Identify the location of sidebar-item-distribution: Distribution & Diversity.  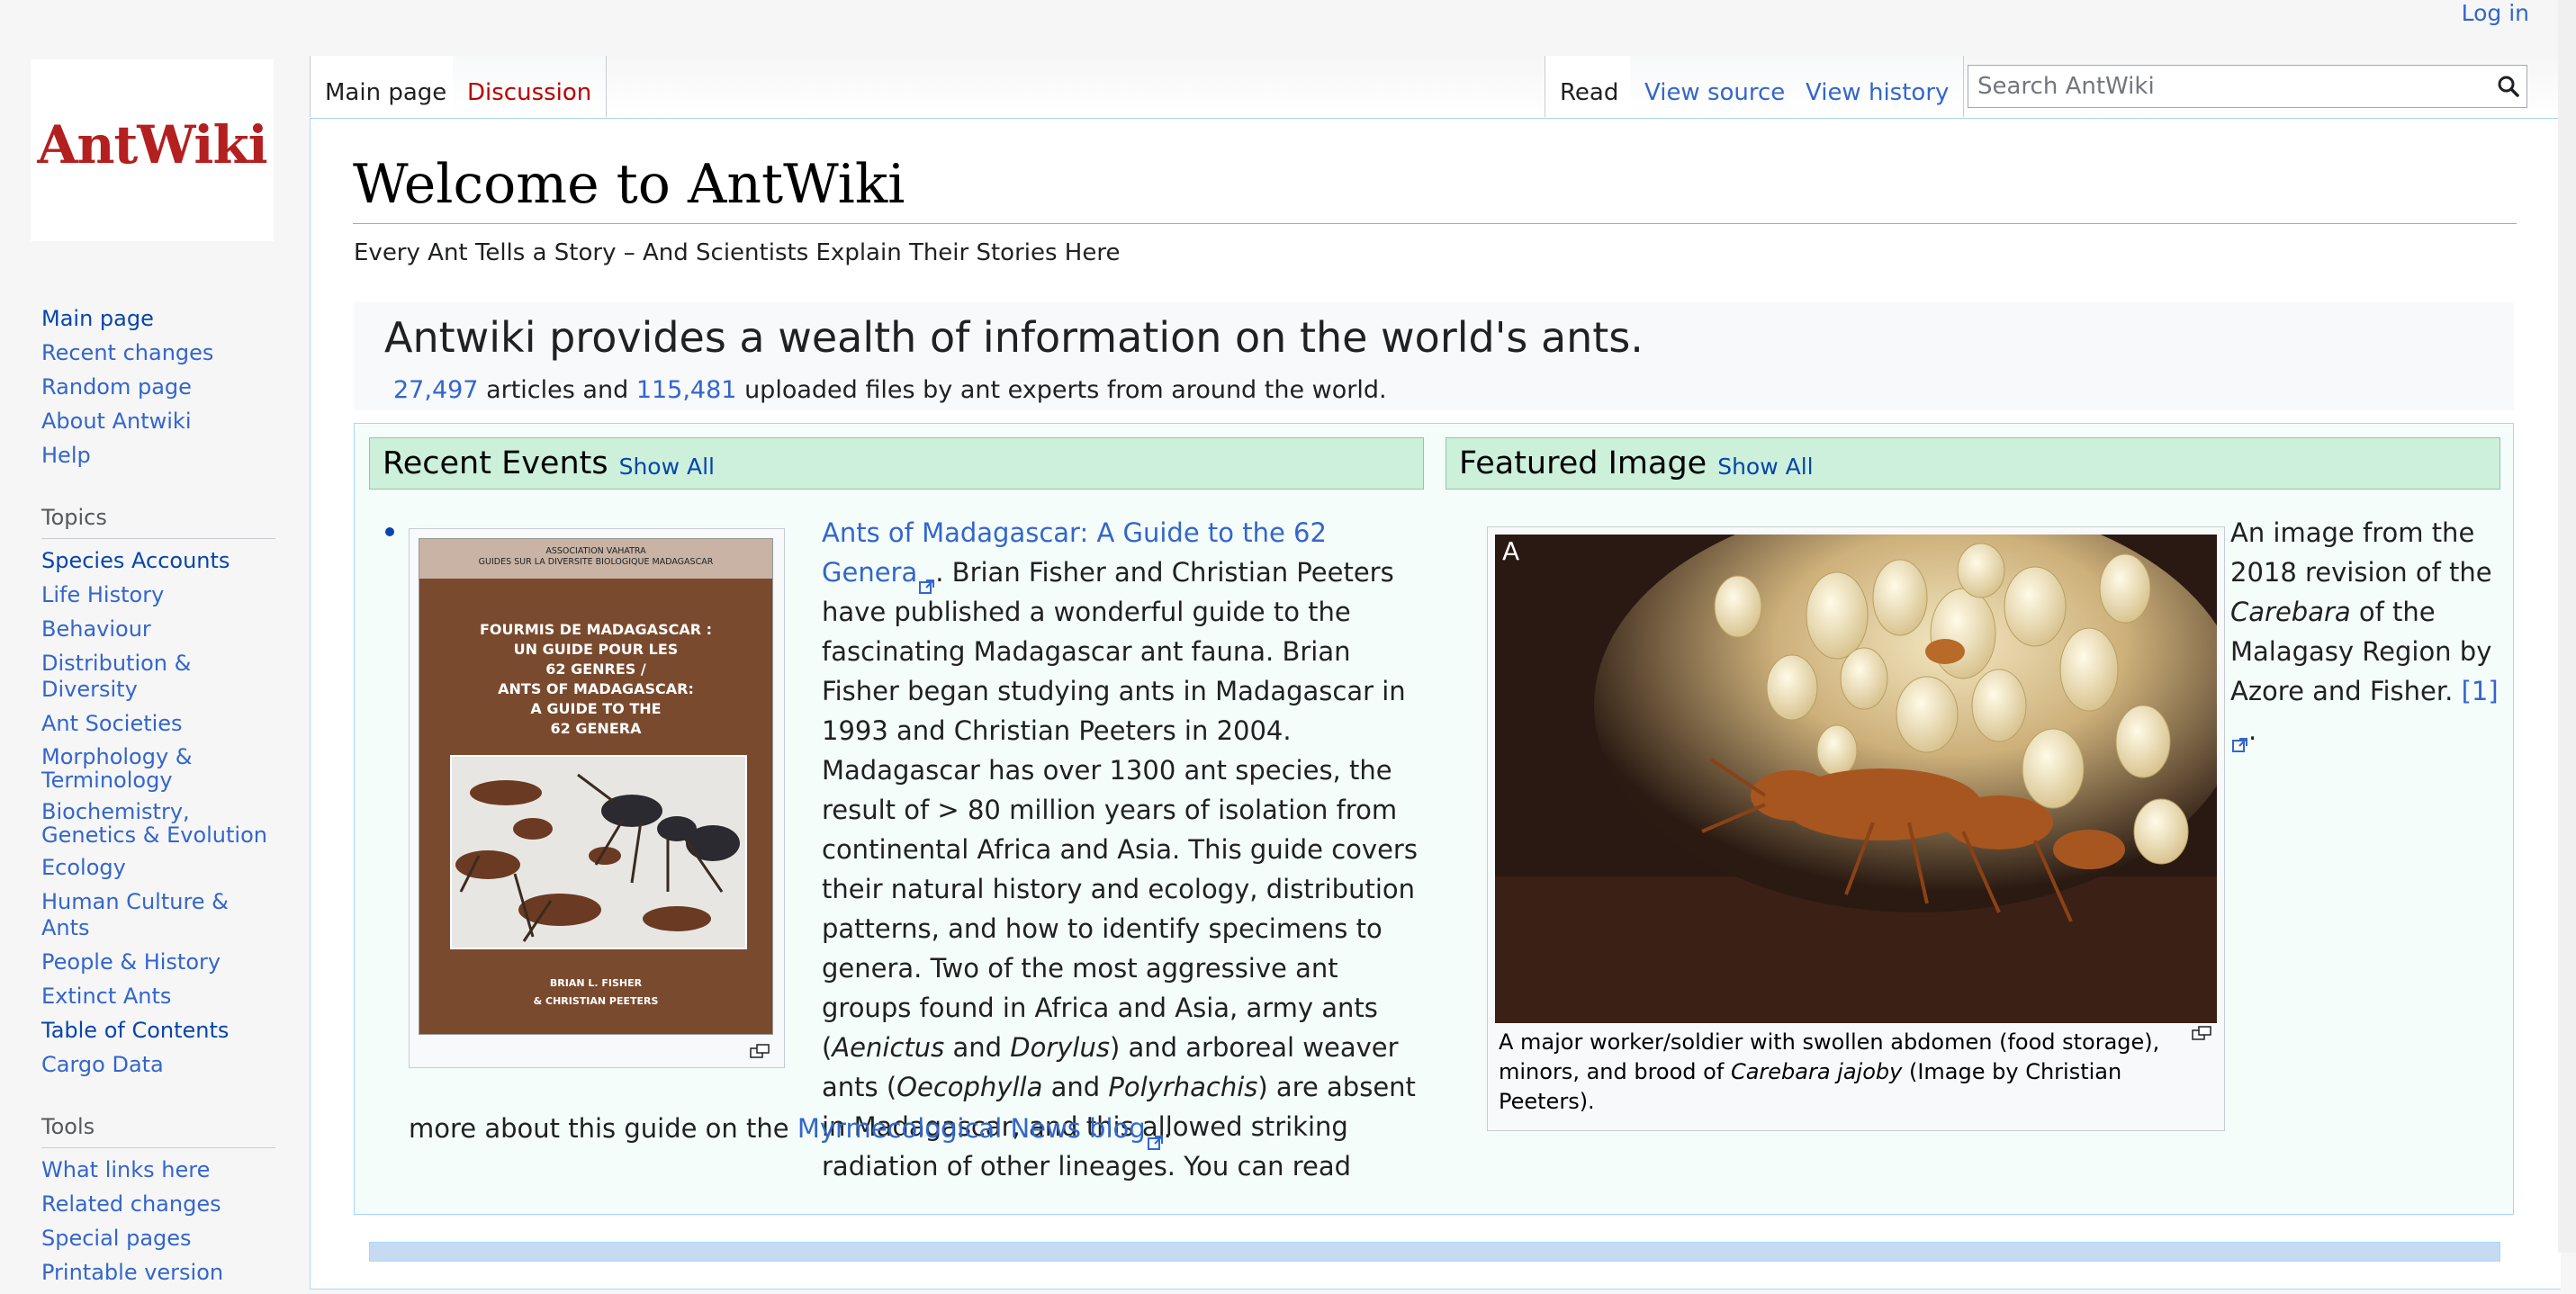
(158, 677).